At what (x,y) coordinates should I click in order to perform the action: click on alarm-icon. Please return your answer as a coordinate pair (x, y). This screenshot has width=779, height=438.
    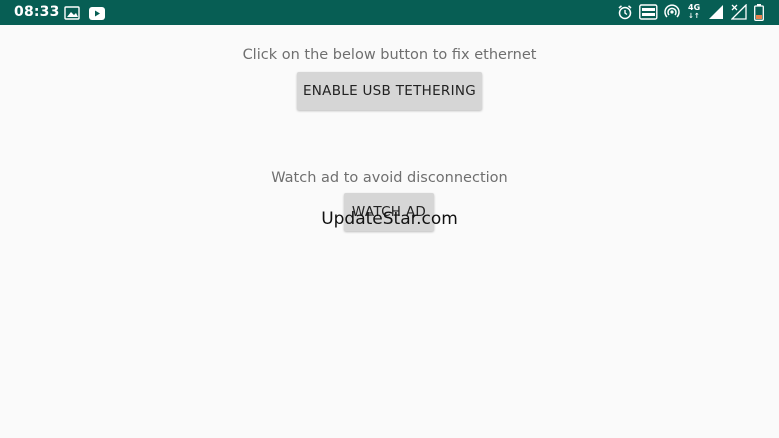
    Looking at the image, I should click on (625, 14).